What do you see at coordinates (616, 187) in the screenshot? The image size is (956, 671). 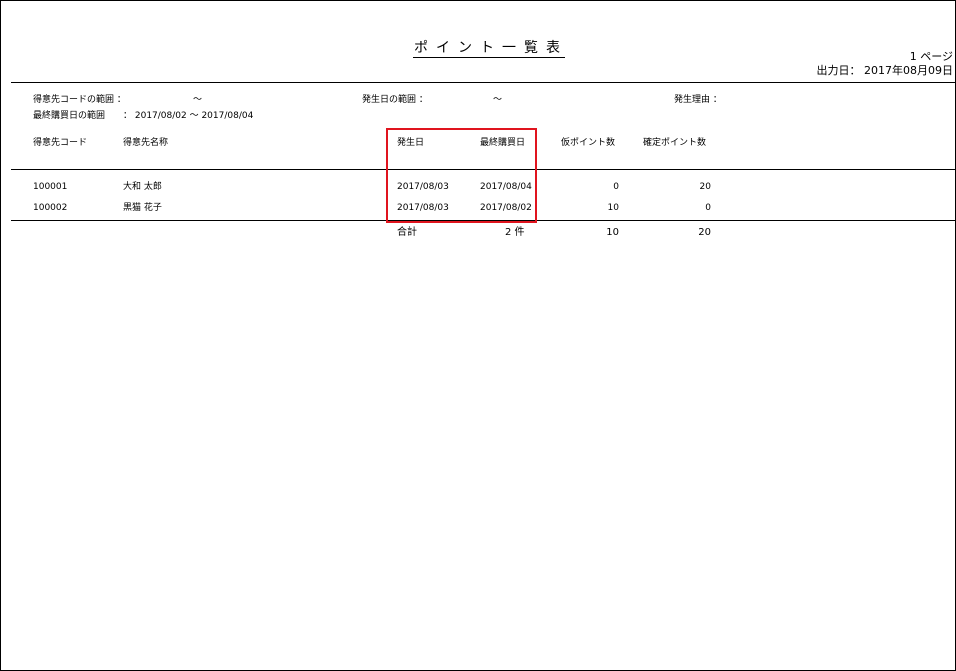 I see `row-provisional-points: 0` at bounding box center [616, 187].